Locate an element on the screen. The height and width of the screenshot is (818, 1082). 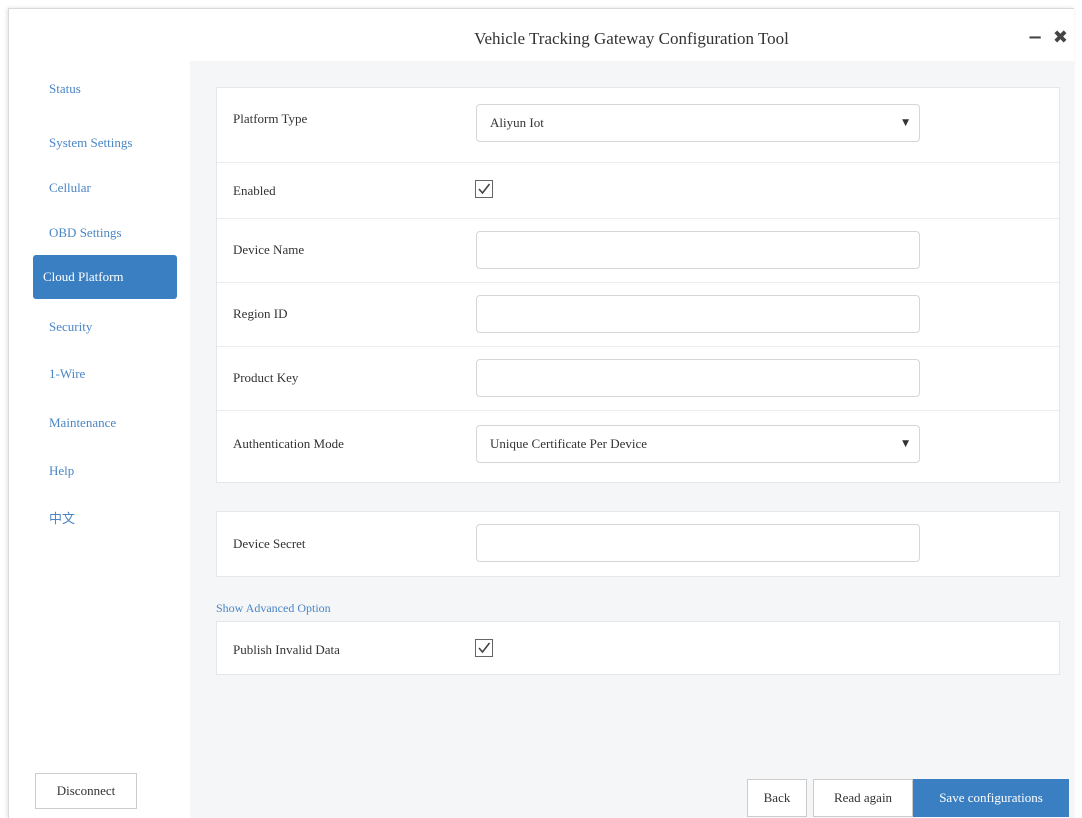
auth-mode-value: Unique Certificate Per Device is located at coordinates (569, 443).